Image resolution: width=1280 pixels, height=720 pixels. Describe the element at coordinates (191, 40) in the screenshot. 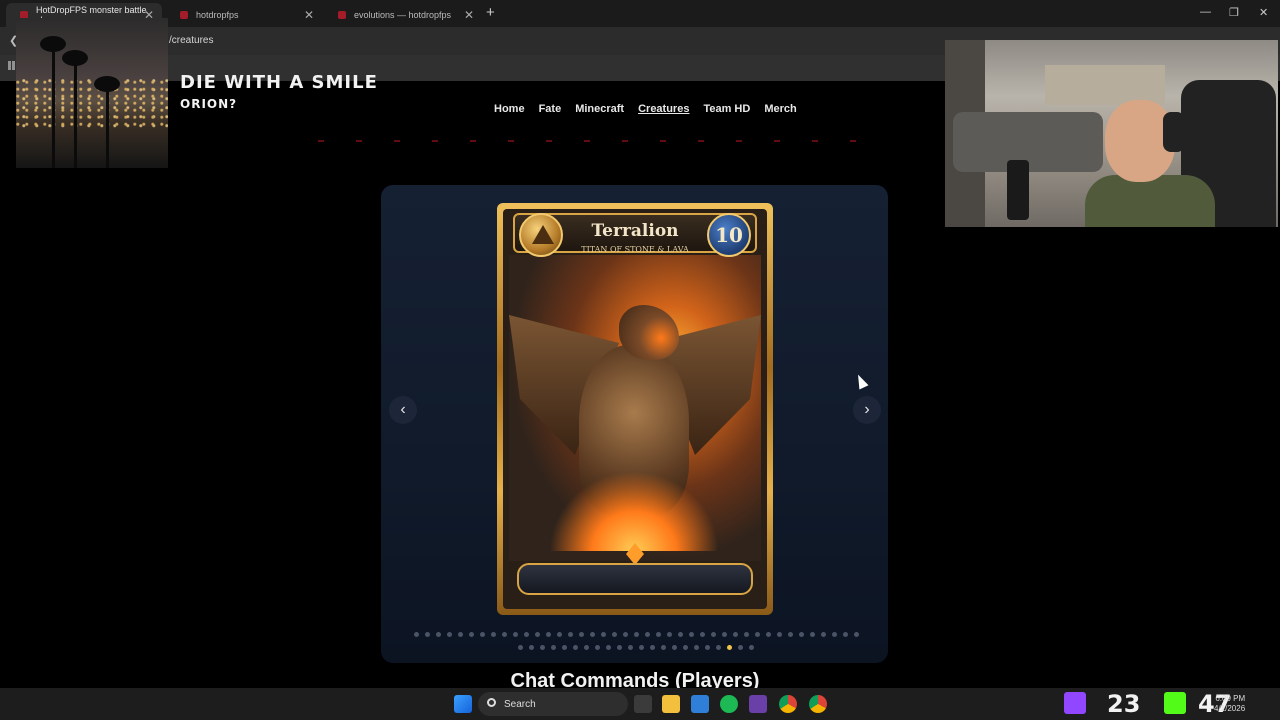

I see `url-field: /creatures` at that location.